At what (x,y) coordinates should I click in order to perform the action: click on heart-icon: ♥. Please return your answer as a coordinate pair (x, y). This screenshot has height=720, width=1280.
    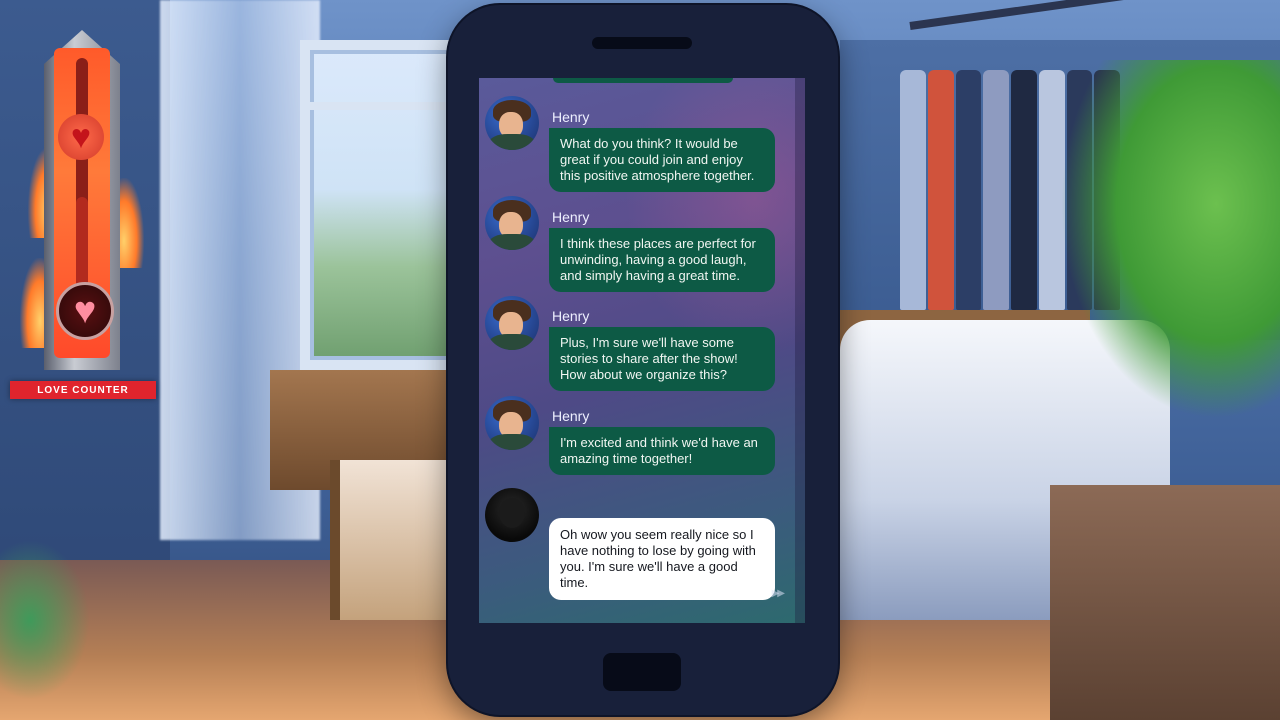
    Looking at the image, I should click on (85, 311).